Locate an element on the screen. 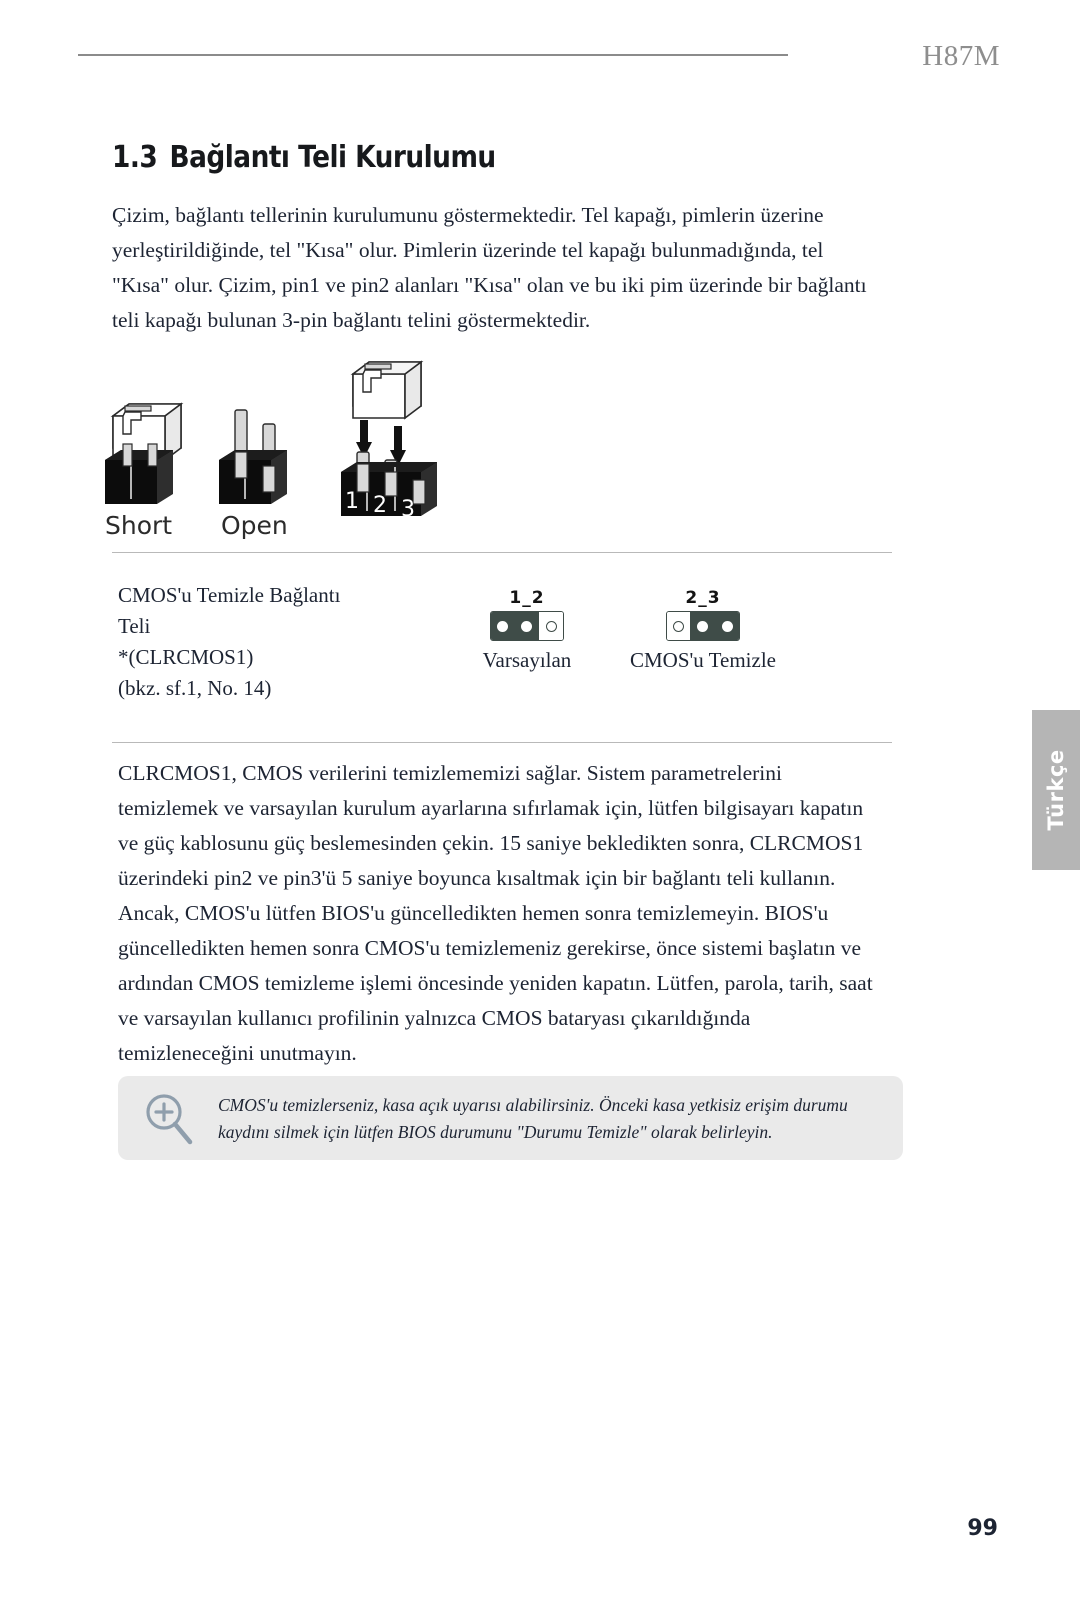  model-name: H87M is located at coordinates (961, 56).